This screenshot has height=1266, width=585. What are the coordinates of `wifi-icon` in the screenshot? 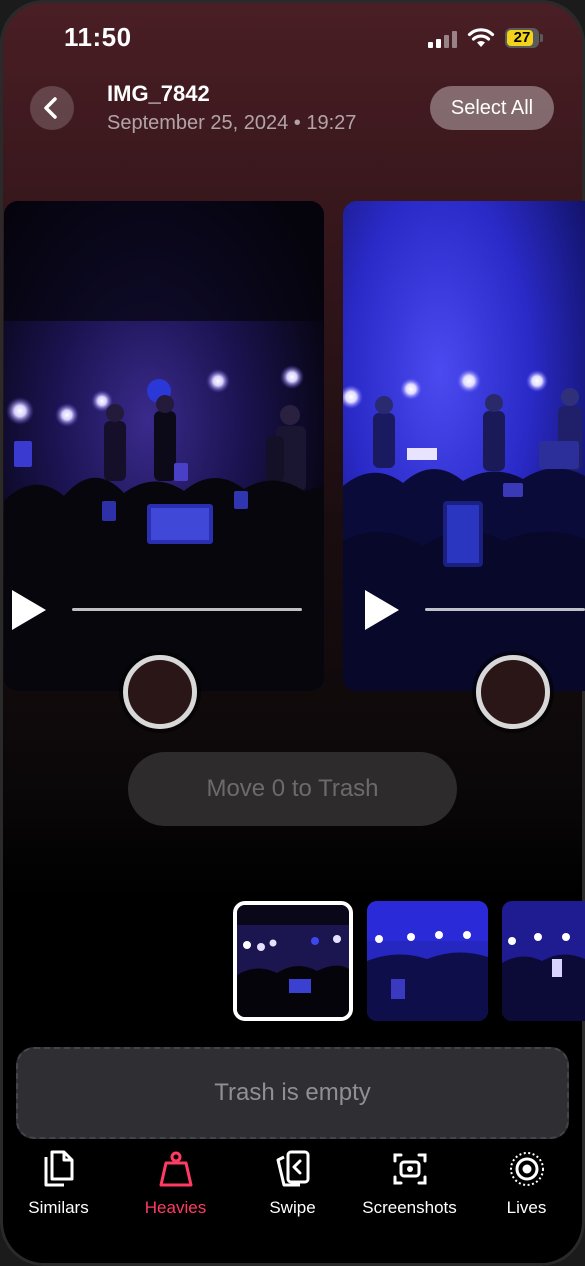 It's located at (481, 37).